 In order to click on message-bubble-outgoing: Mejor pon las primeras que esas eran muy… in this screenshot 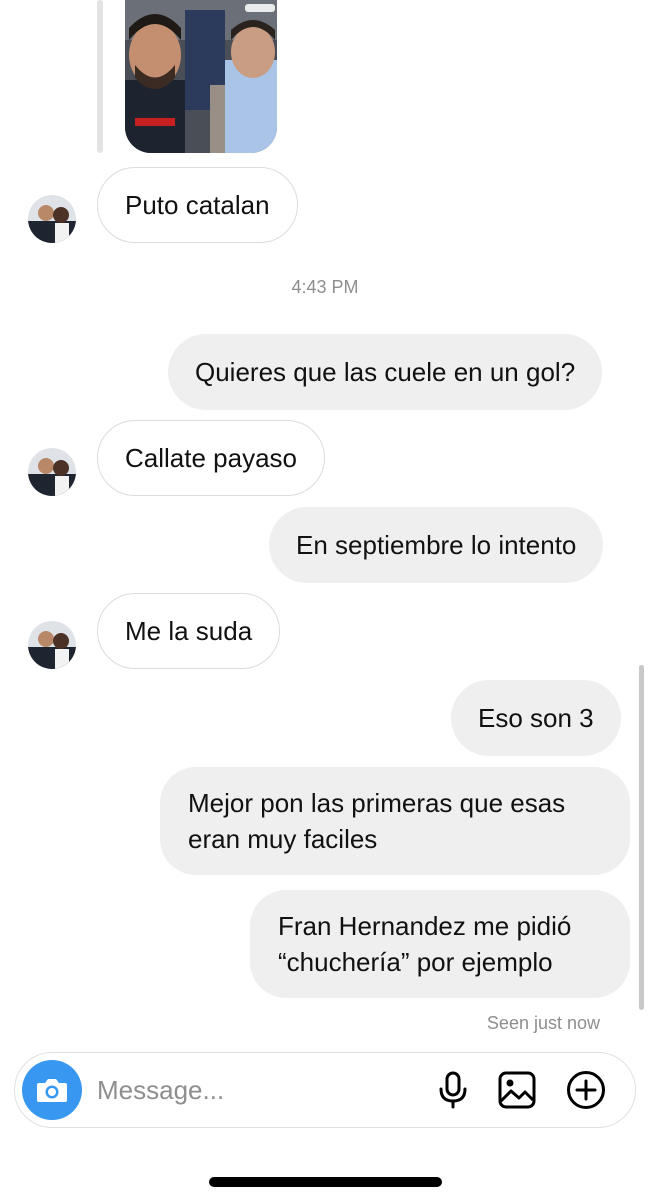, I will do `click(395, 821)`.